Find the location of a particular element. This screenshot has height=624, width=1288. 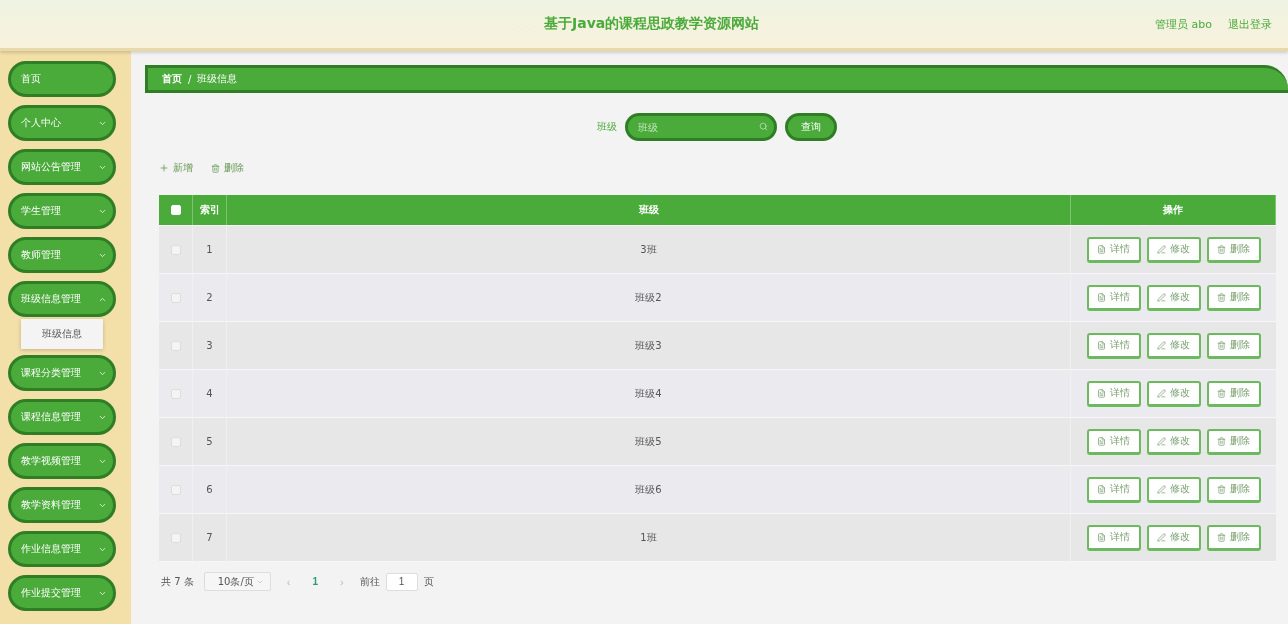

table-cell: 3 is located at coordinates (210, 345).